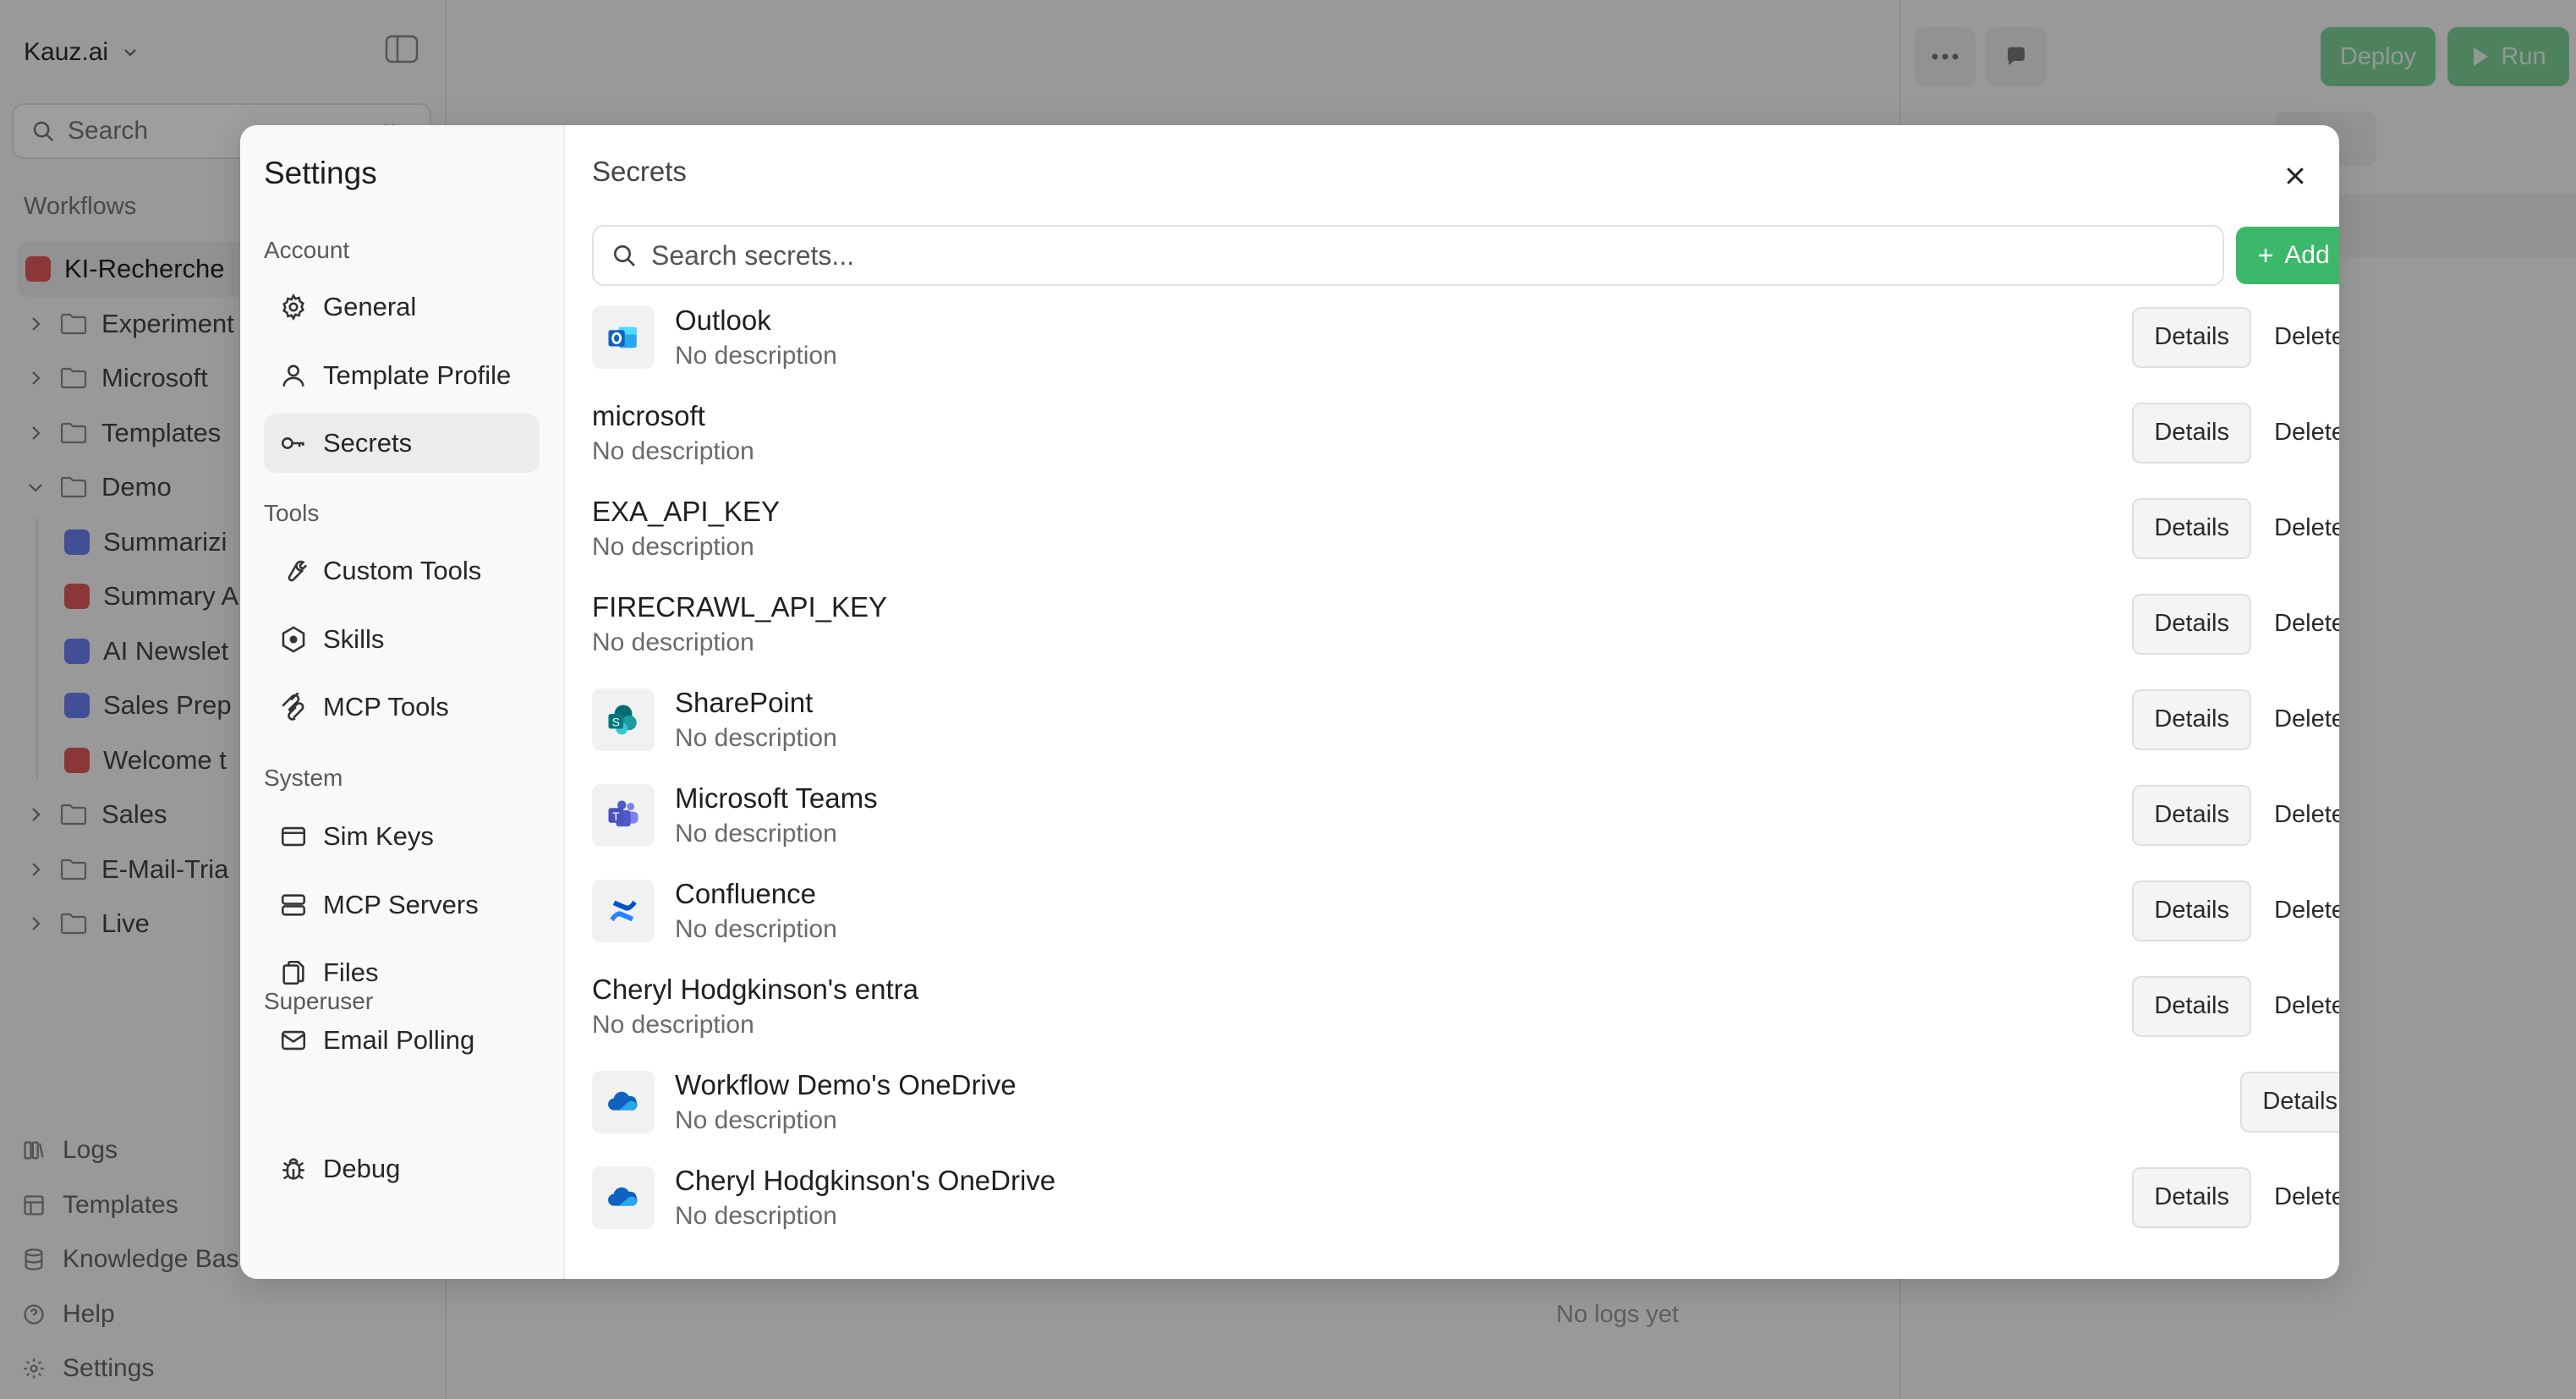  Describe the element at coordinates (2287, 255) in the screenshot. I see `add-secret-button: Add` at that location.